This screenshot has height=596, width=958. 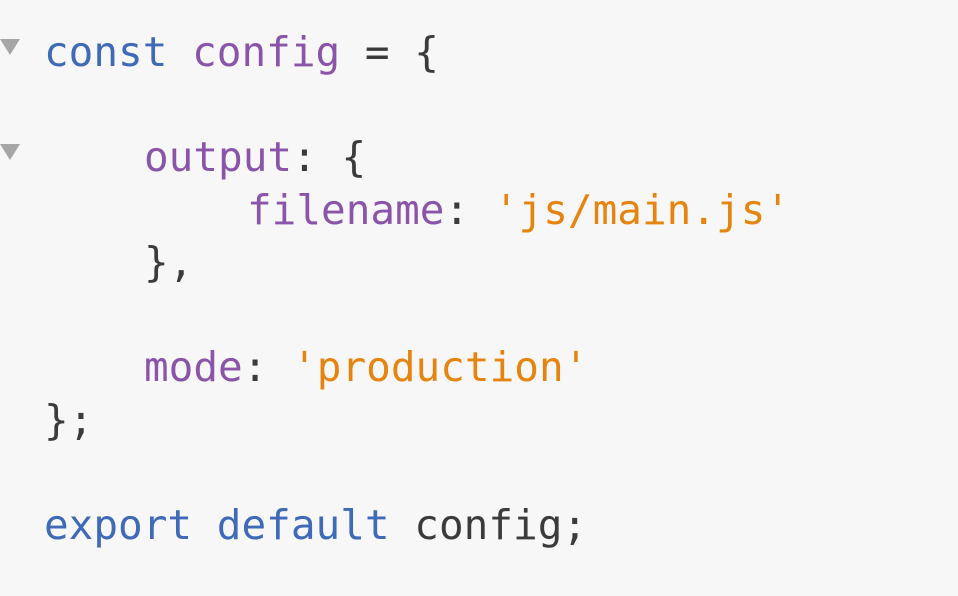 I want to click on code-text-line-3: output: {, so click(x=205, y=157).